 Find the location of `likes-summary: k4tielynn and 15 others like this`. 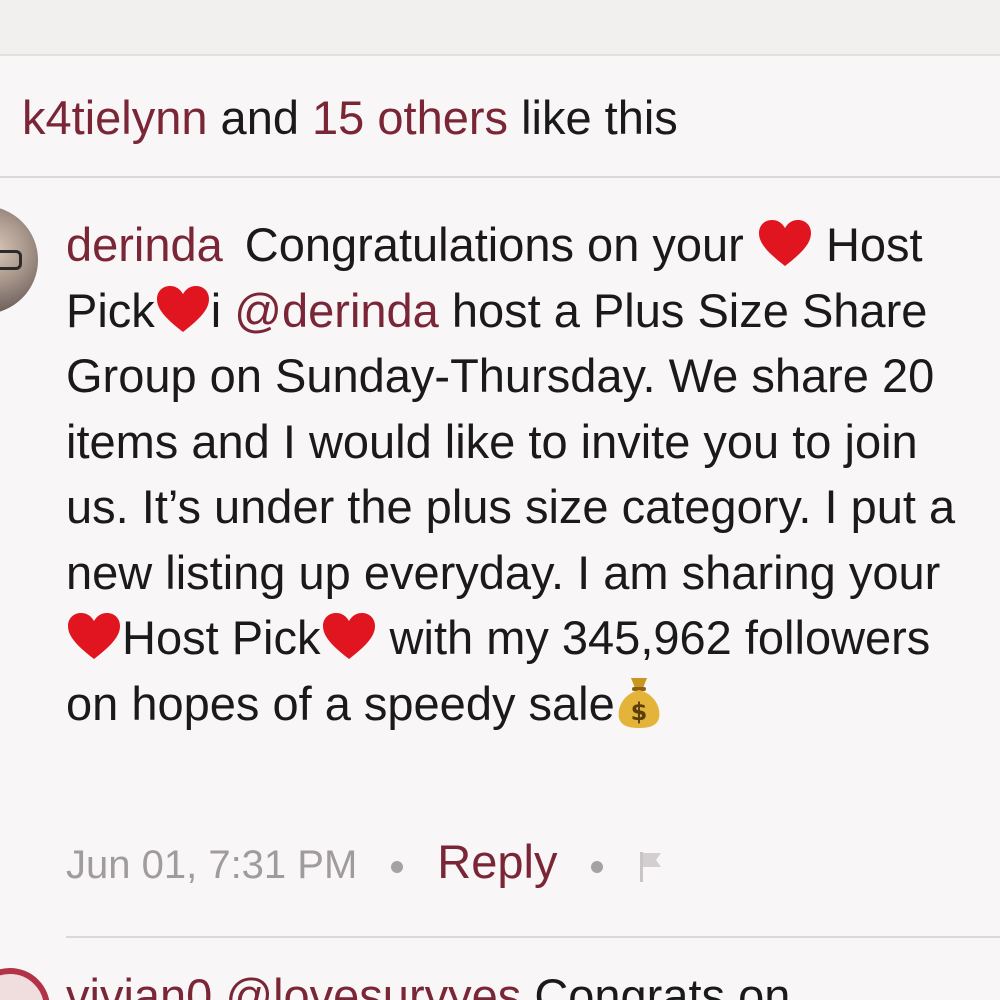

likes-summary: k4tielynn and 15 others like this is located at coordinates (350, 118).